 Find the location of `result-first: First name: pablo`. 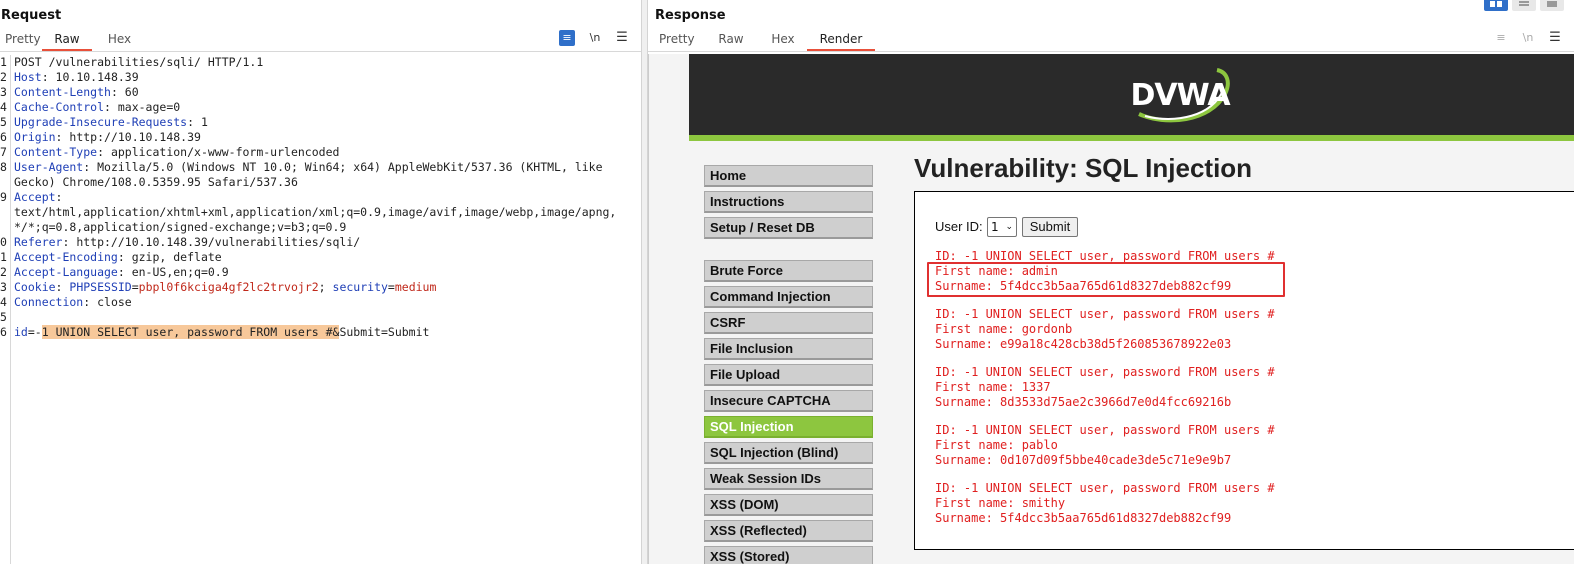

result-first: First name: pablo is located at coordinates (996, 445).